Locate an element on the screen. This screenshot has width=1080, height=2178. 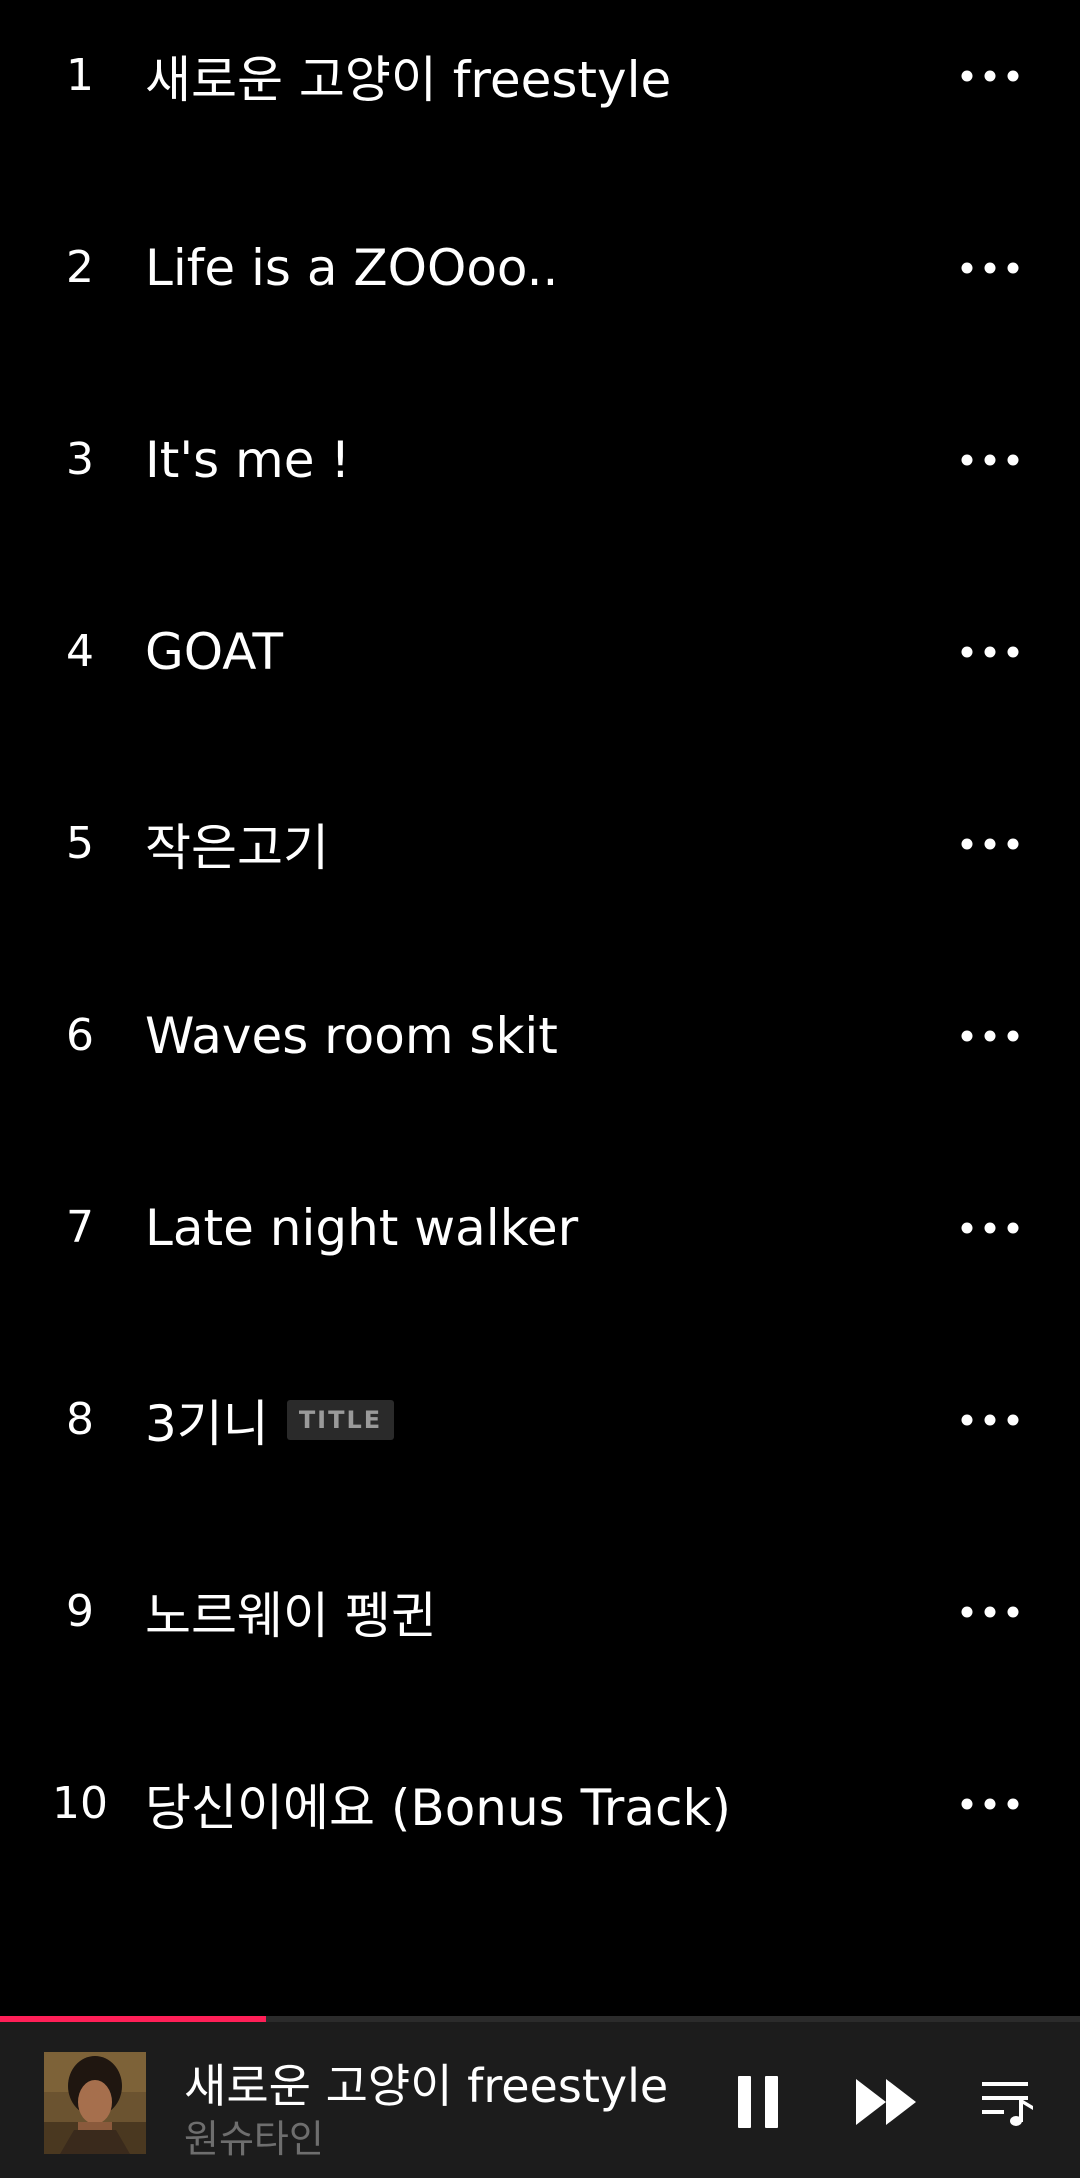
mini-player: 새로운 고양이 freestyle 원슈타인 is located at coordinates (540, 2097).